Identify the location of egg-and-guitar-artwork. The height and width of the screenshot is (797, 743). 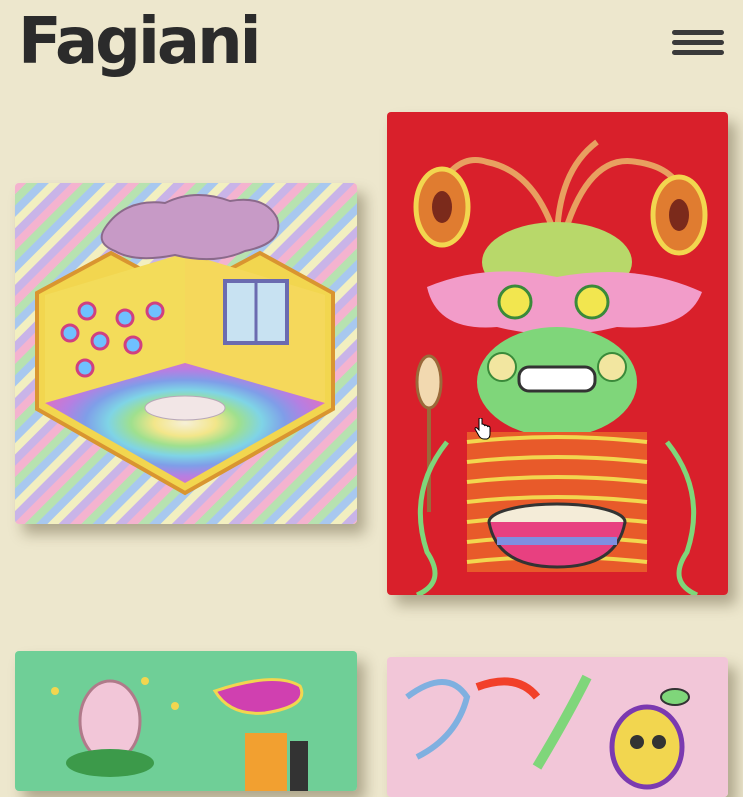
(186, 721).